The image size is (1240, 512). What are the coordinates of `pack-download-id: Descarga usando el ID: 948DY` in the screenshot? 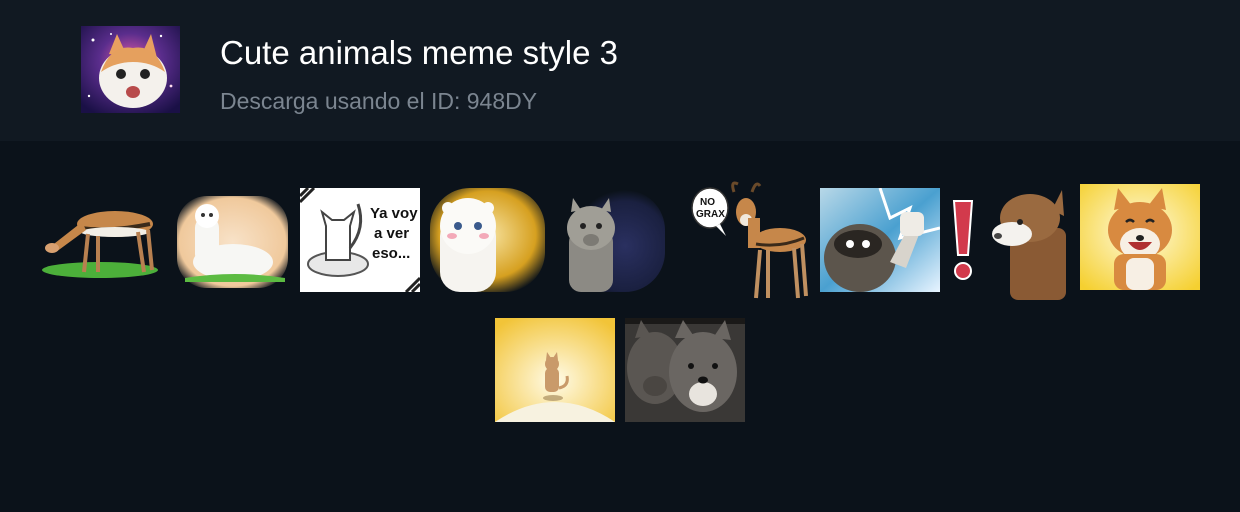 It's located at (379, 101).